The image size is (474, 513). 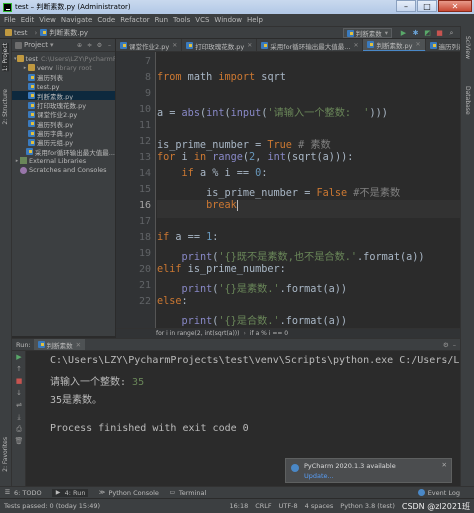 What do you see at coordinates (63, 123) in the screenshot?
I see `tree-item: 遍历列表.py` at bounding box center [63, 123].